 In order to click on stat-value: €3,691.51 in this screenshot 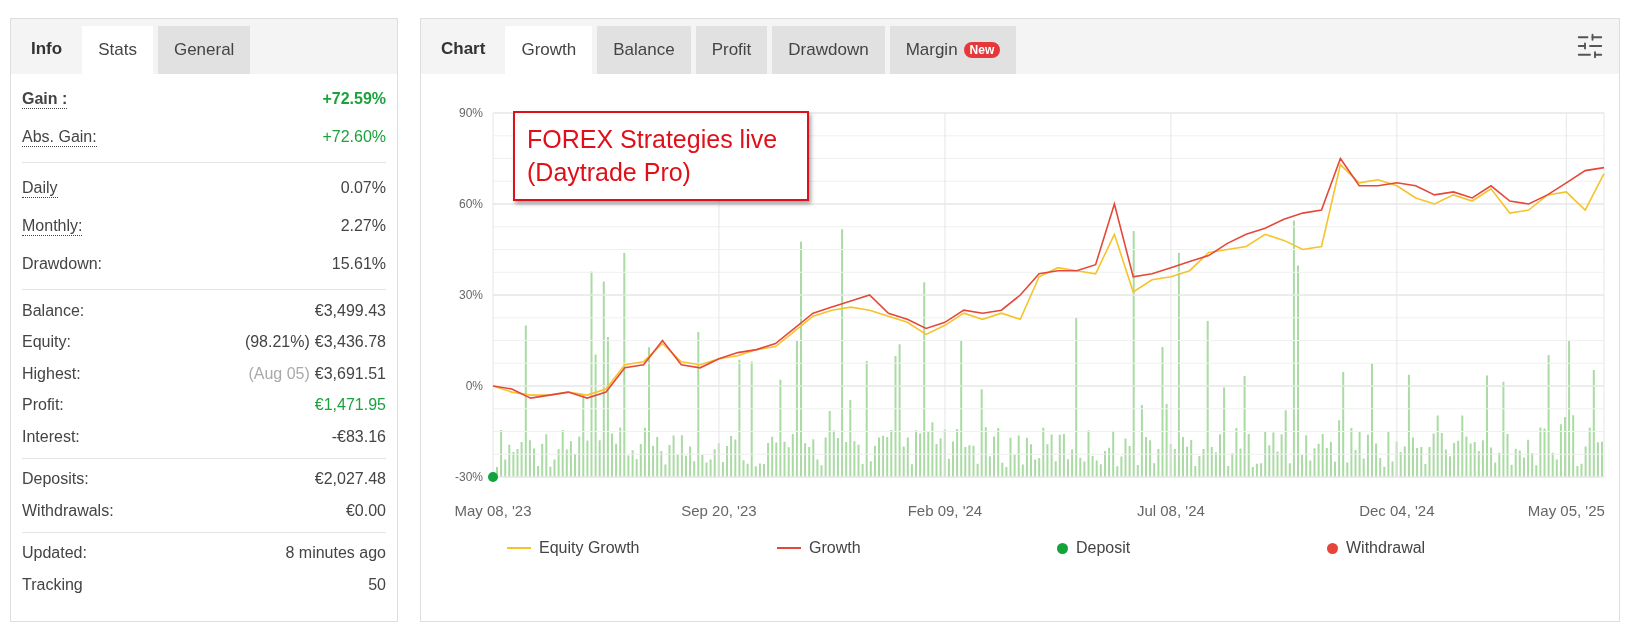, I will do `click(350, 373)`.